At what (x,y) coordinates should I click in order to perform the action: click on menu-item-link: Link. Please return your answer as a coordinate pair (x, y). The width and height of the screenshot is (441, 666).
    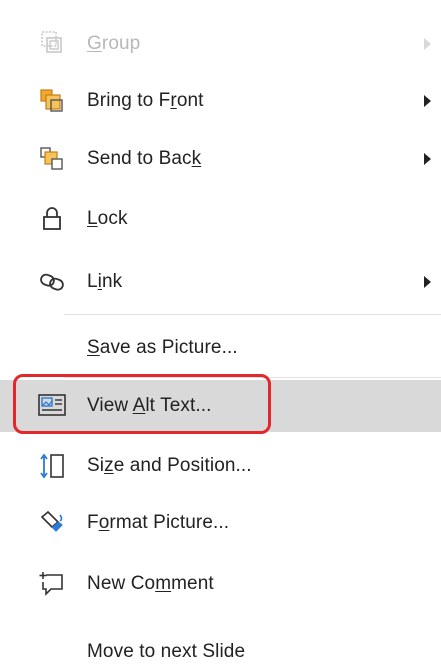
    Looking at the image, I should click on (220, 282).